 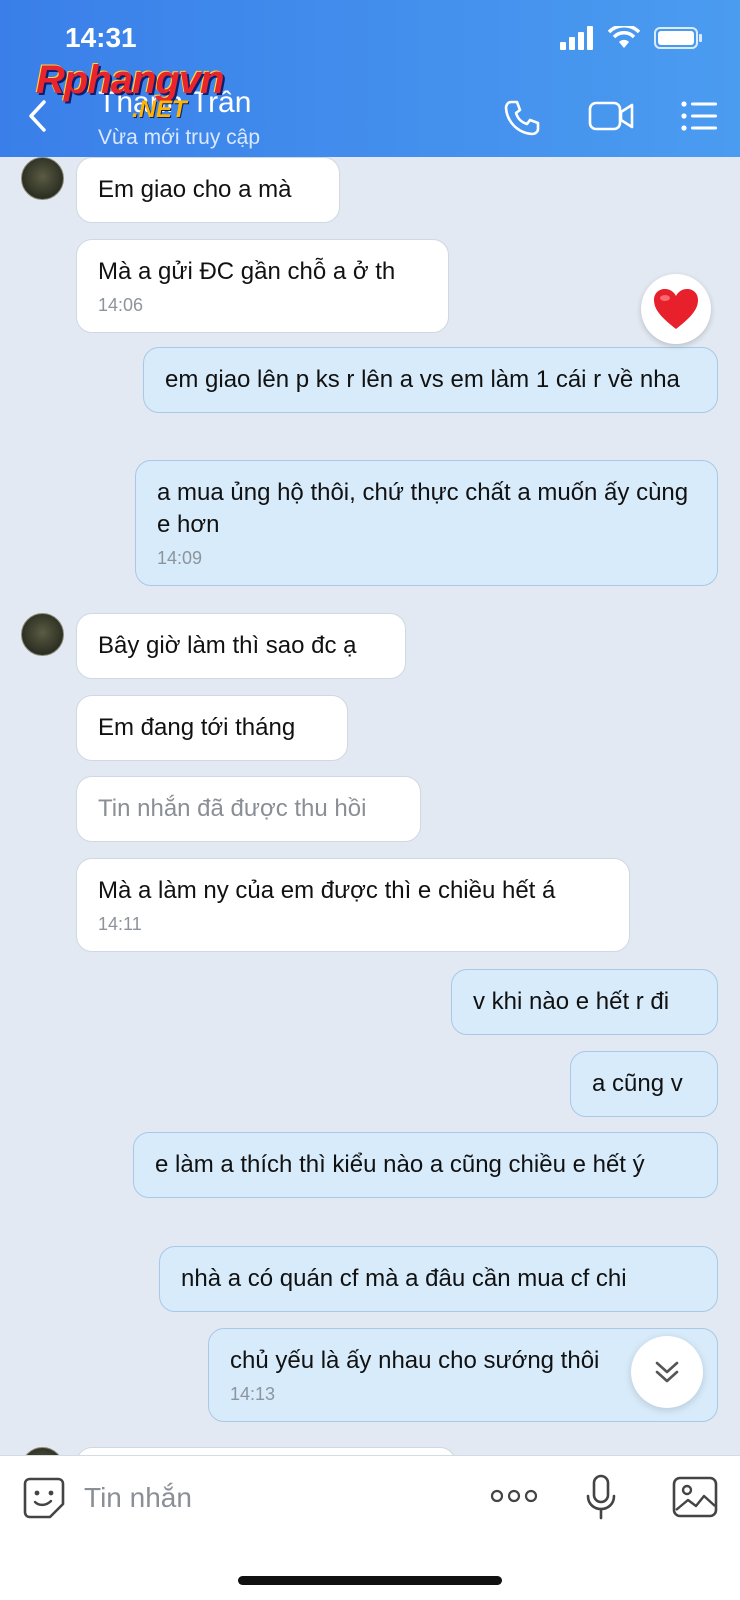 I want to click on message-incoming: Em giao cho a mà, so click(x=208, y=190).